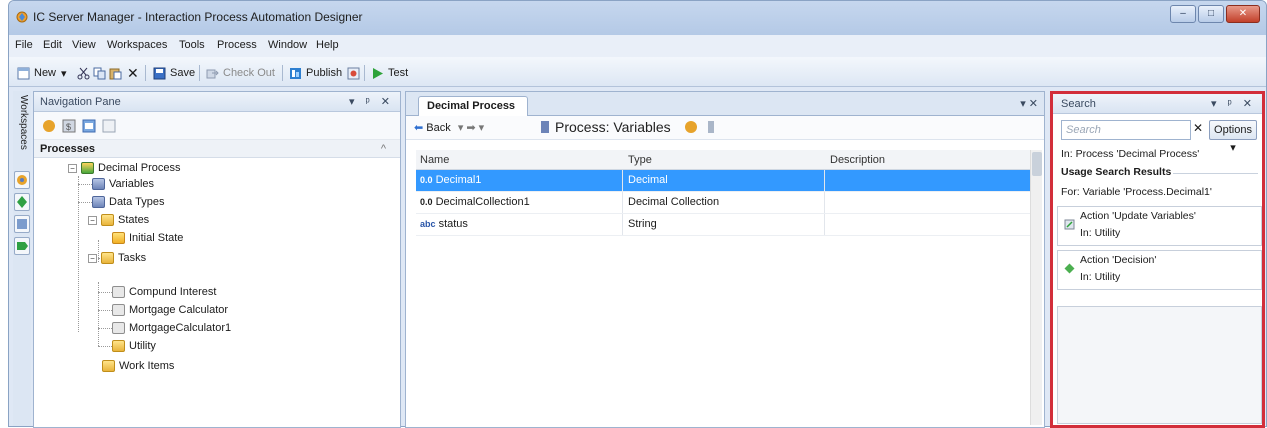  I want to click on tree-node-data-types: Data Types, so click(128, 202).